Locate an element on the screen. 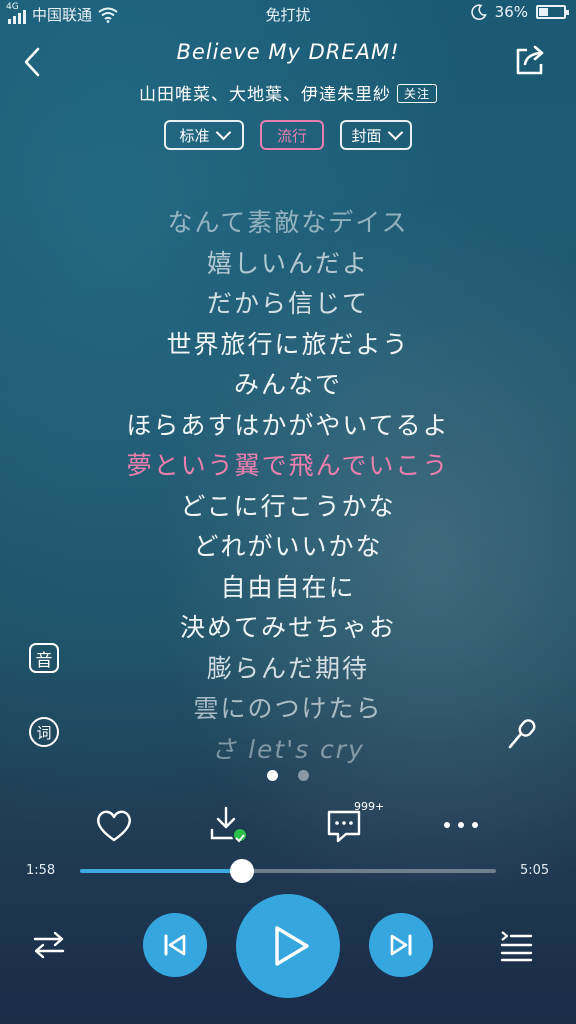 Image resolution: width=576 pixels, height=1024 pixels. lyric-line: 世界旅行に旅だよう is located at coordinates (288, 345).